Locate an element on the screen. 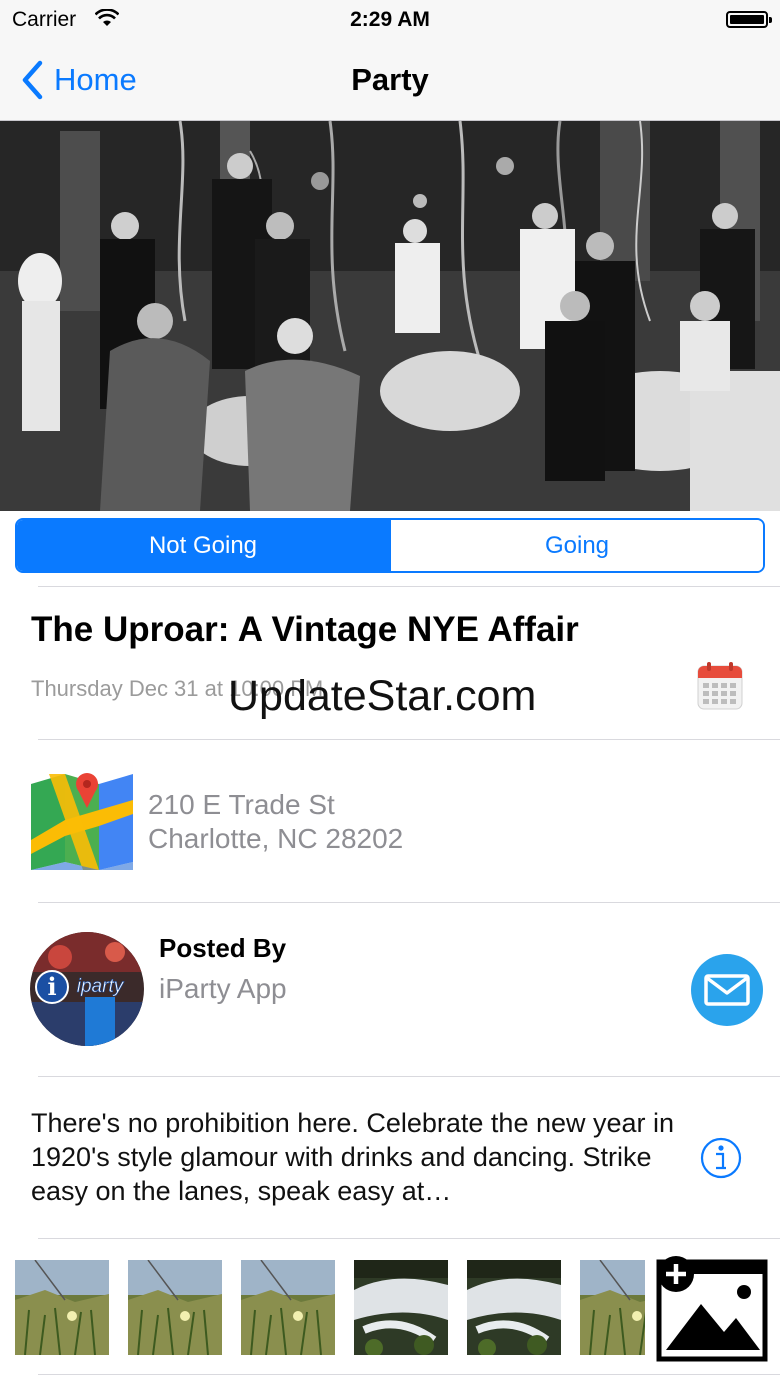  poster-name: iParty App is located at coordinates (223, 989).